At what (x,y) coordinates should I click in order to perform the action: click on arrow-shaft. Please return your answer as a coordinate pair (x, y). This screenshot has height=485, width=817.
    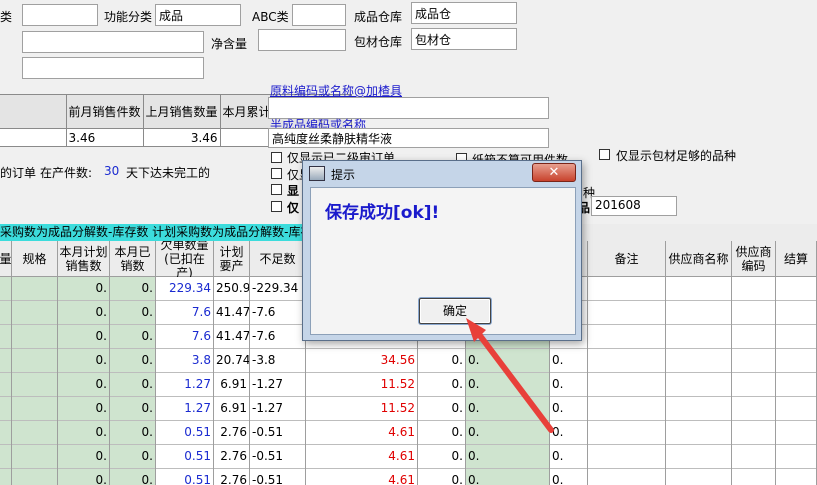
    Looking at the image, I should click on (514, 381).